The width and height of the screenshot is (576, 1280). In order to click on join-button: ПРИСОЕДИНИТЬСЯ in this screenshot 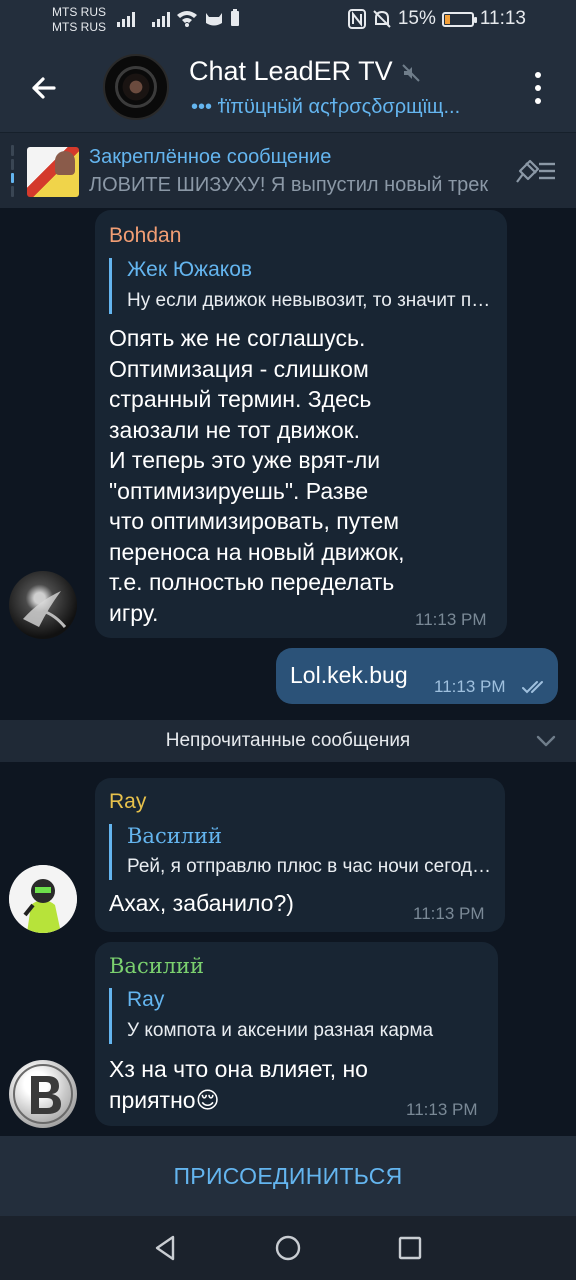, I will do `click(288, 1176)`.